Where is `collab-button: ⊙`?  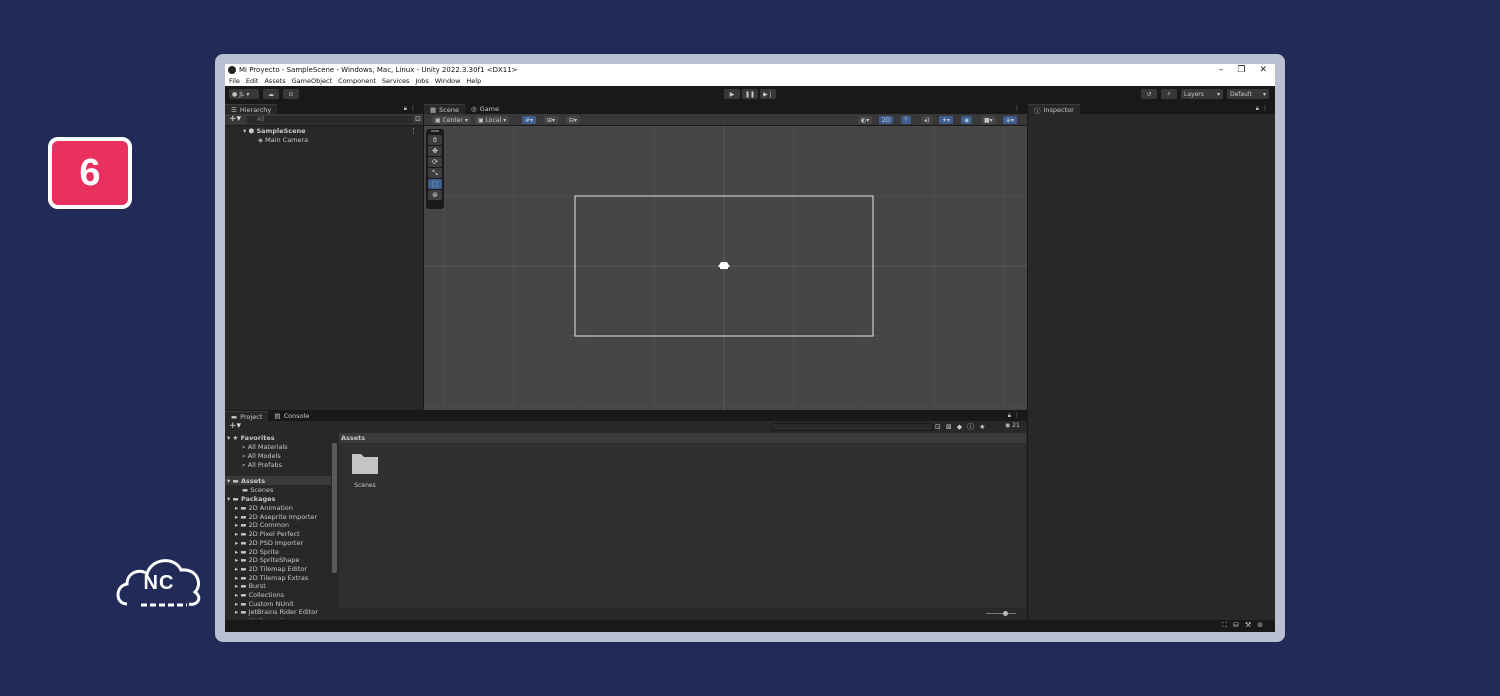 collab-button: ⊙ is located at coordinates (291, 94).